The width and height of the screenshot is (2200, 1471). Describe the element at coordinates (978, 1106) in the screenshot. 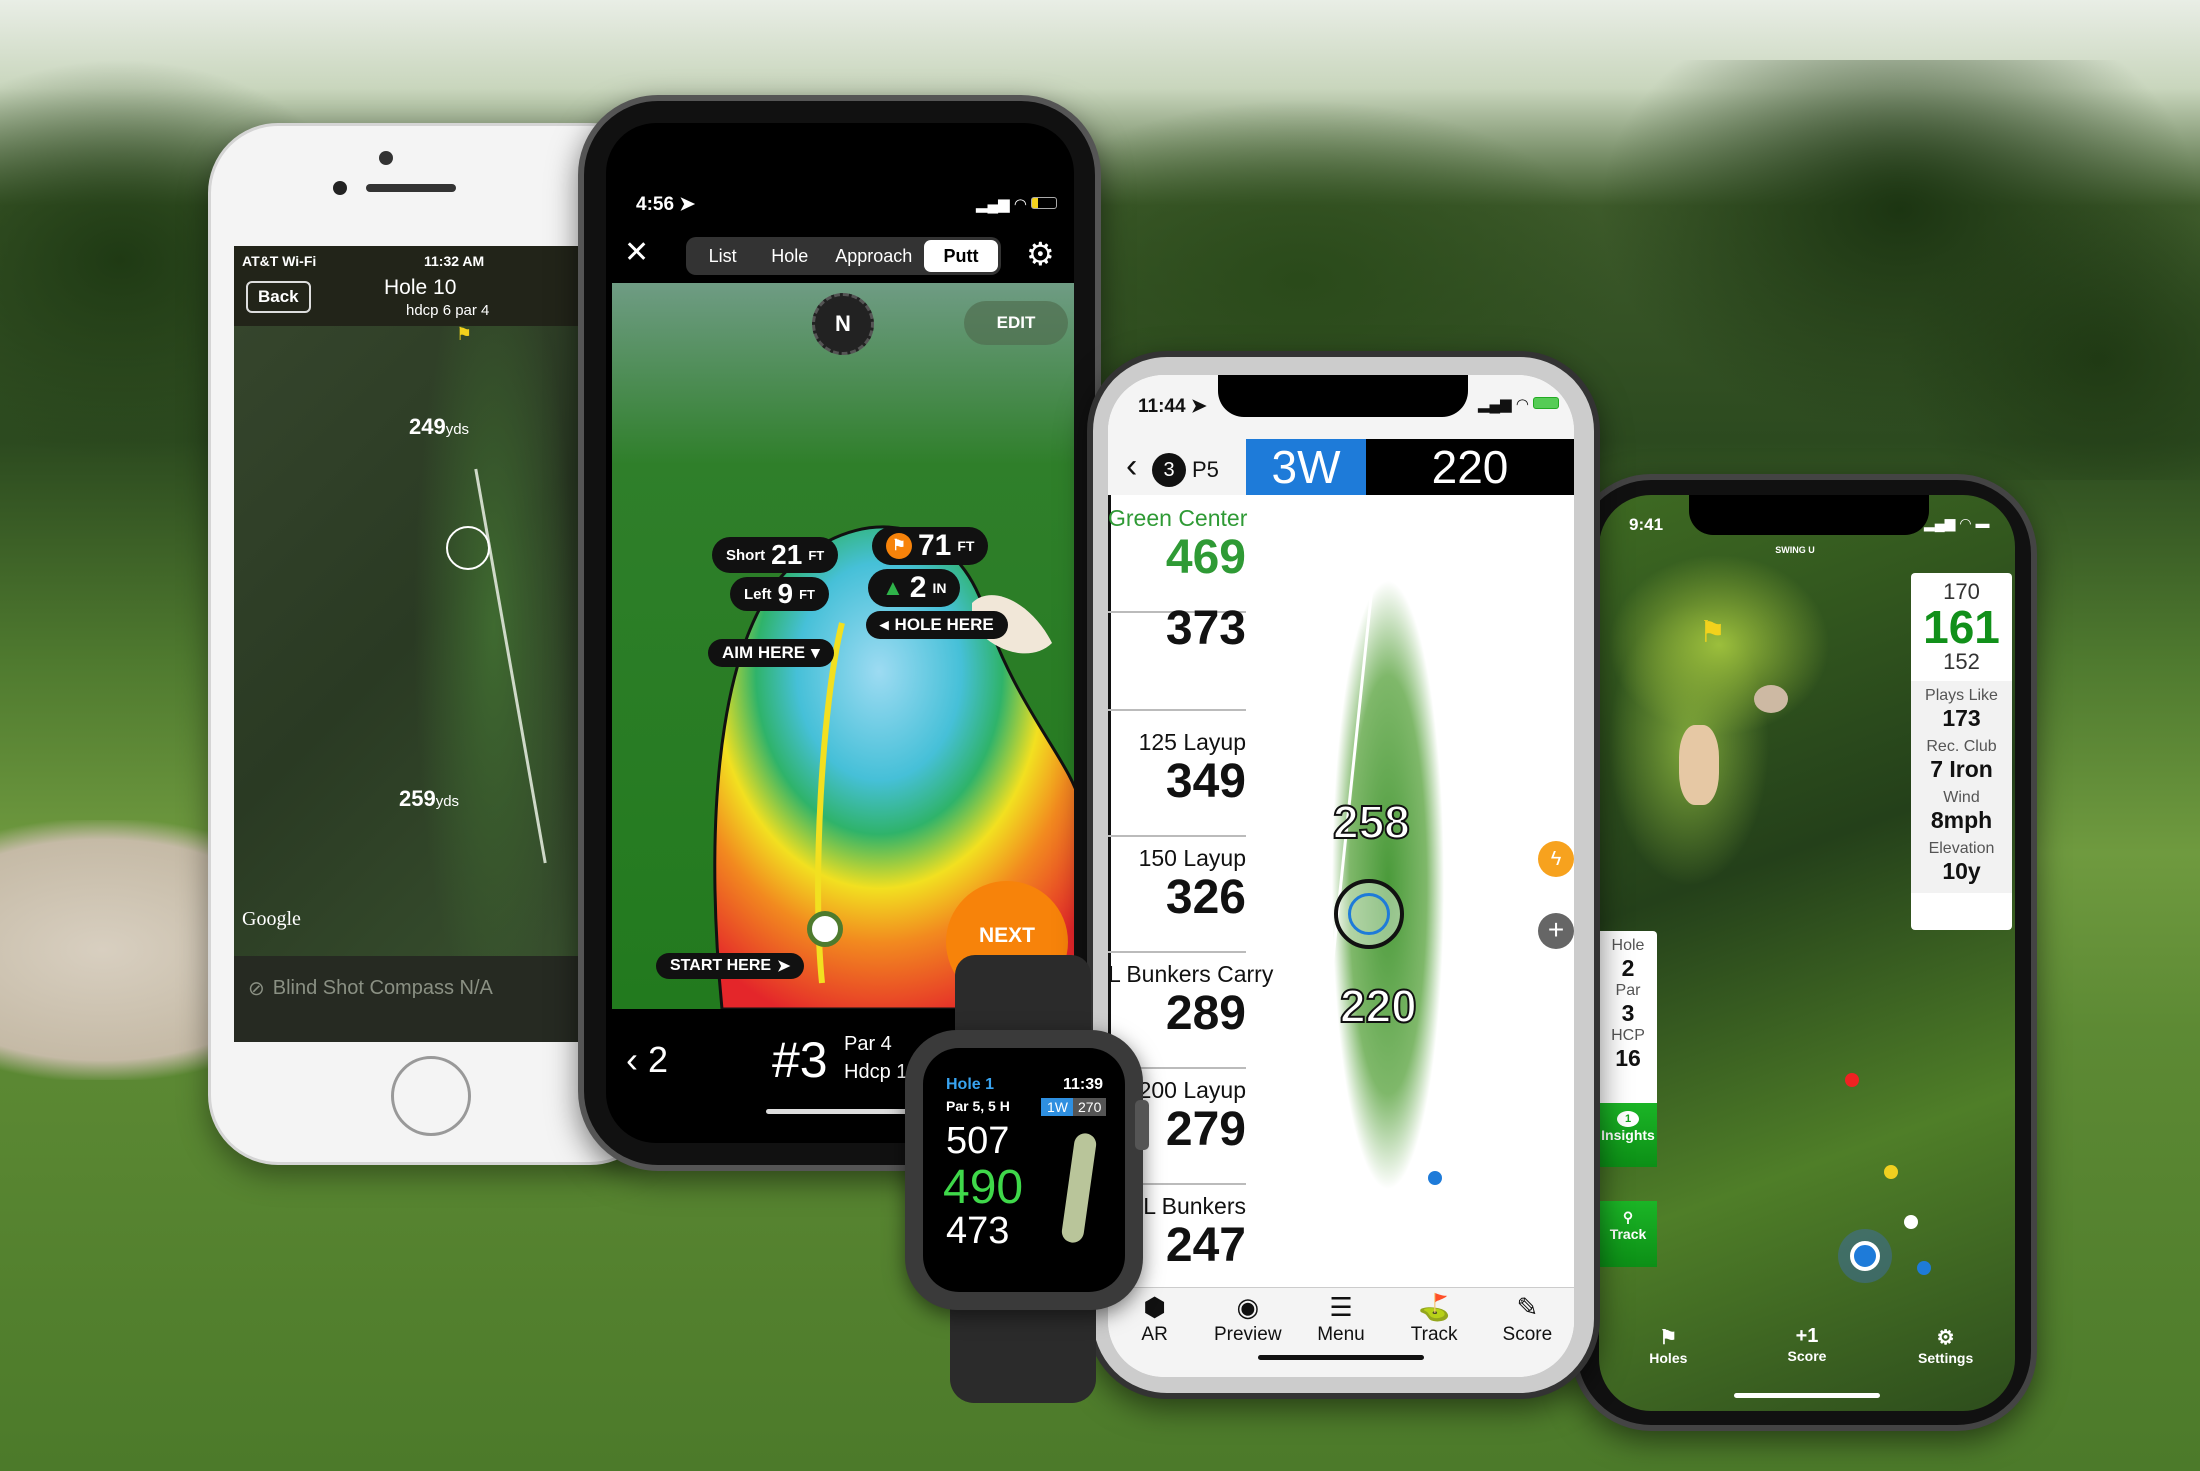

I see `watch-par: Par 5, 5 H` at that location.